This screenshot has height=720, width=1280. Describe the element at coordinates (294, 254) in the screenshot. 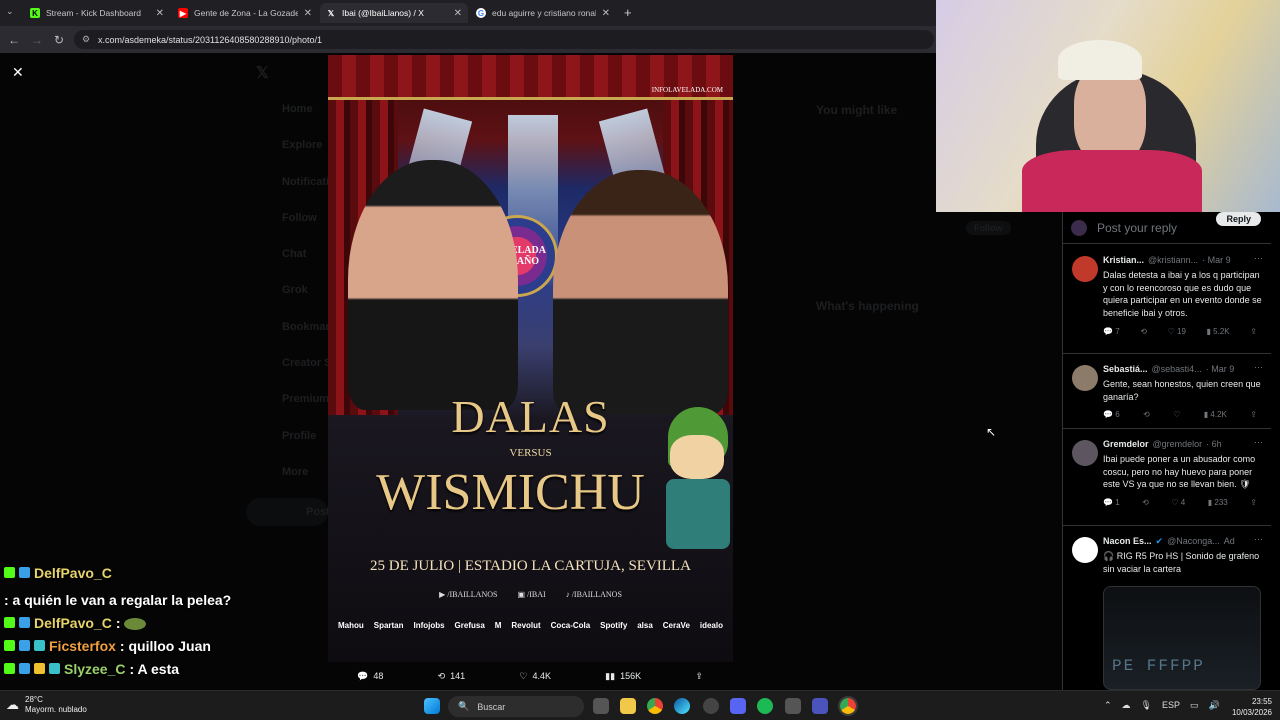

I see `nav-chat: Chat` at that location.